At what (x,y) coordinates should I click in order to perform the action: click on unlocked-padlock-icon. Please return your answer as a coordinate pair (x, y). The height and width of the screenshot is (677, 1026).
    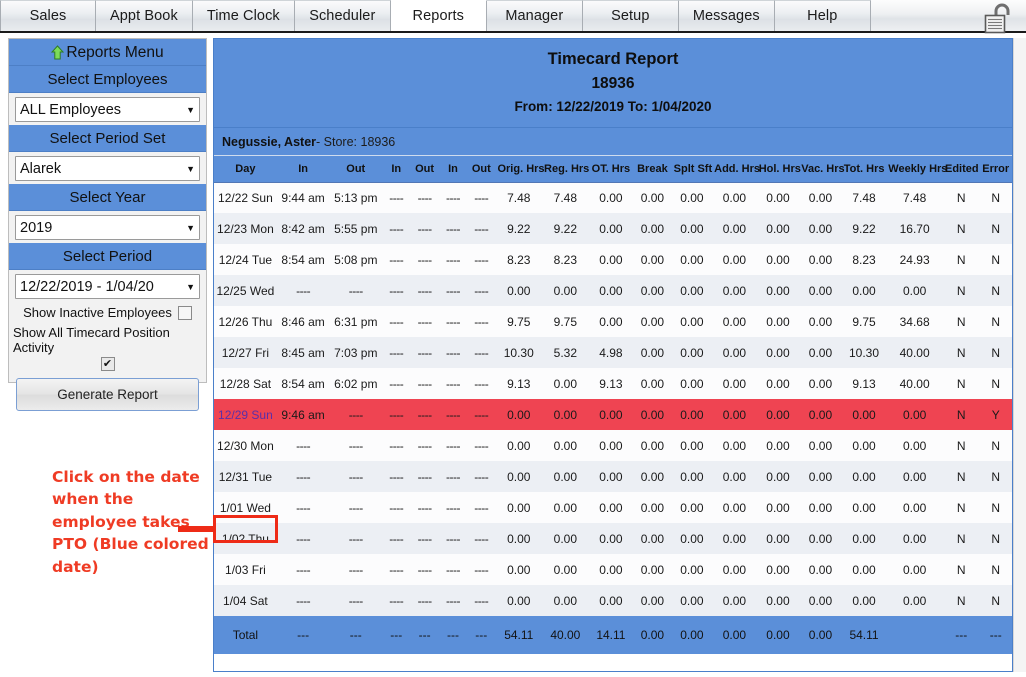
    Looking at the image, I should click on (998, 20).